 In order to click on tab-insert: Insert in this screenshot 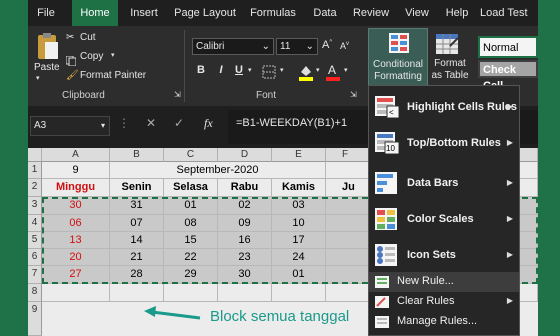, I will do `click(144, 13)`.